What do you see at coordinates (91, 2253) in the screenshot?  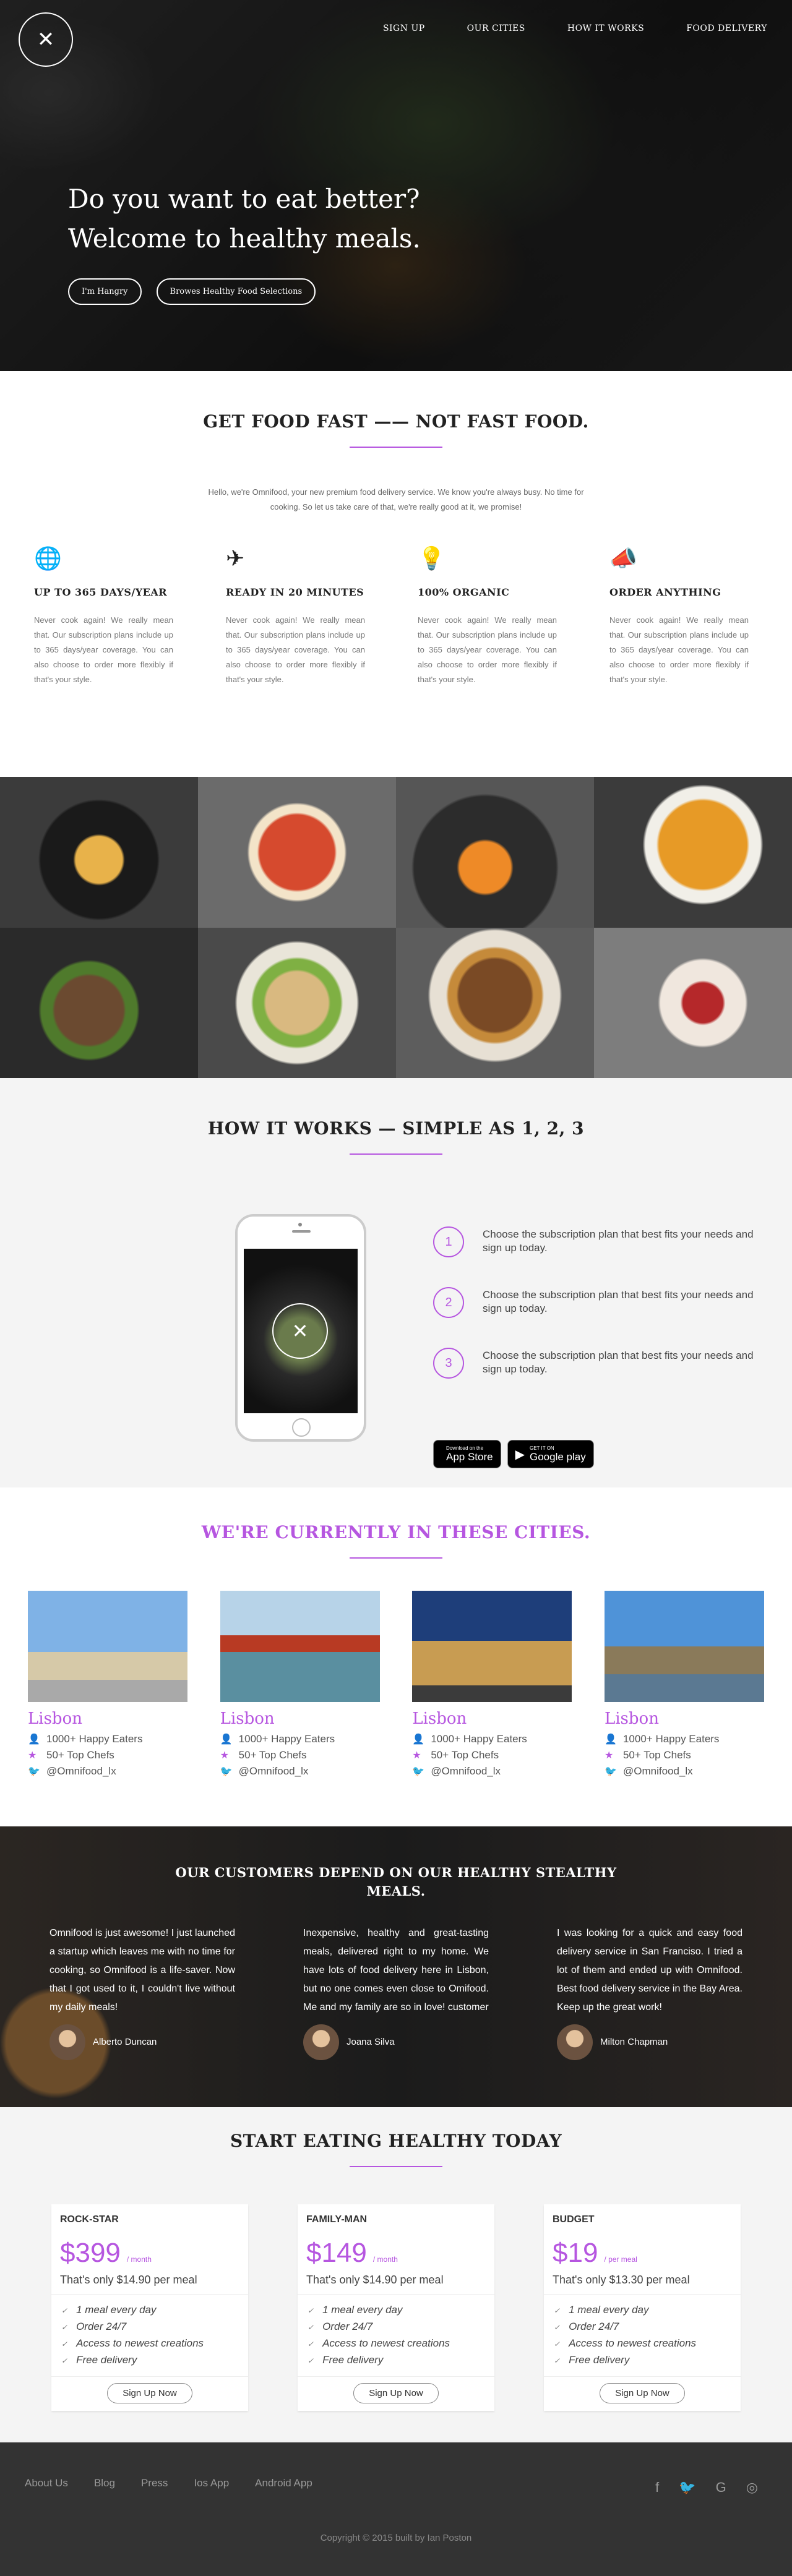 I see `price-value: $399` at bounding box center [91, 2253].